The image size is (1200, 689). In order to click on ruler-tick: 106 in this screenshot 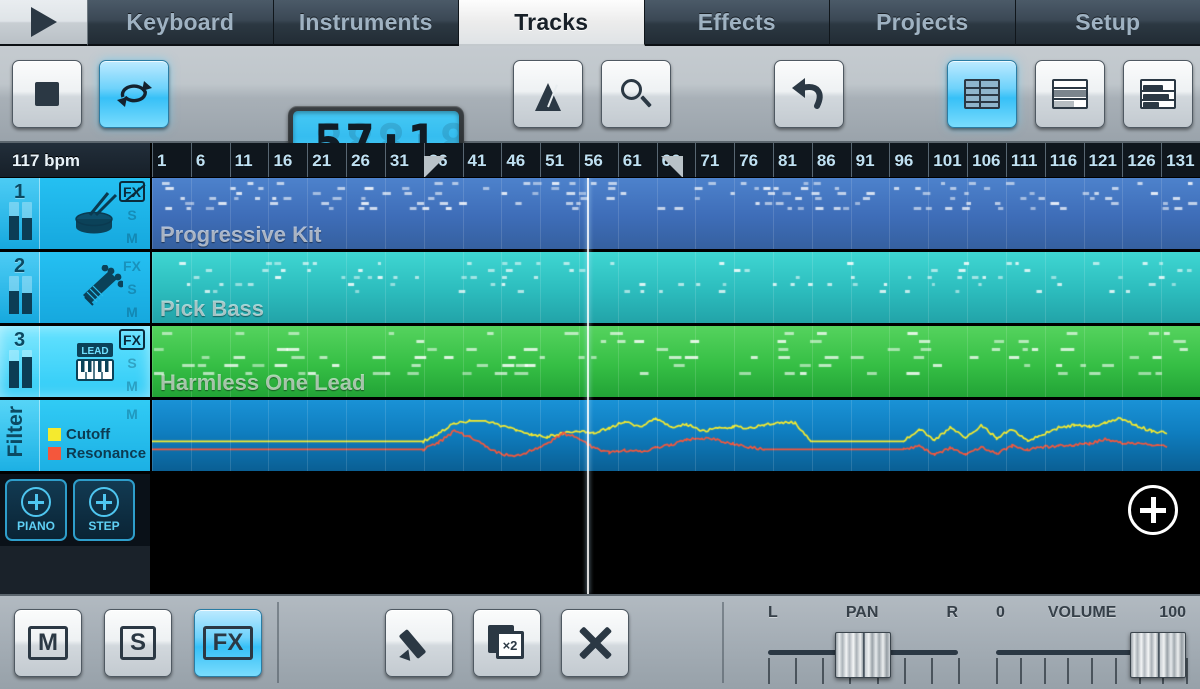, I will do `click(983, 160)`.